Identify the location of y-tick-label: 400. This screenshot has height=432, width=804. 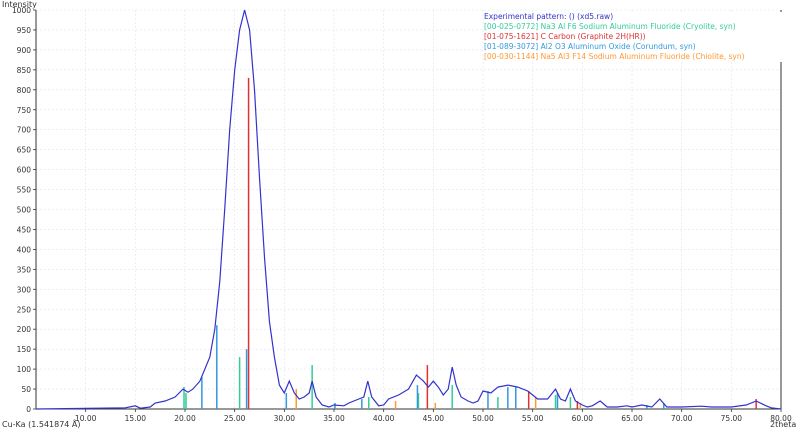
(24, 249).